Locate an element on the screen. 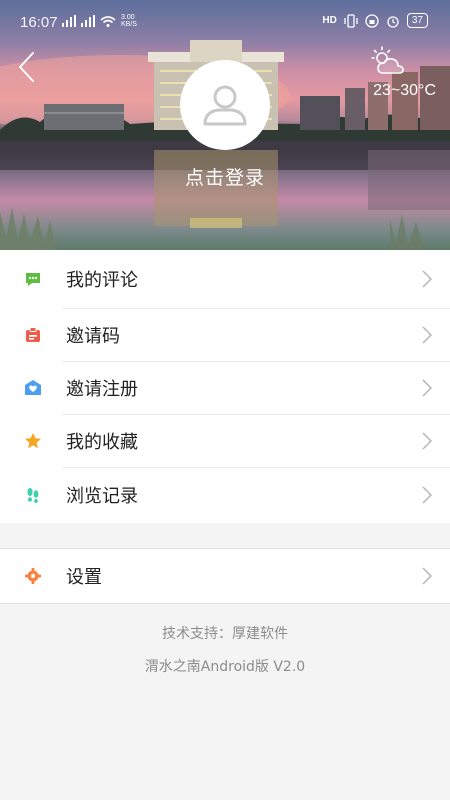 This screenshot has width=450, height=800. menu-item-invite-code: 邀请码 is located at coordinates (225, 334).